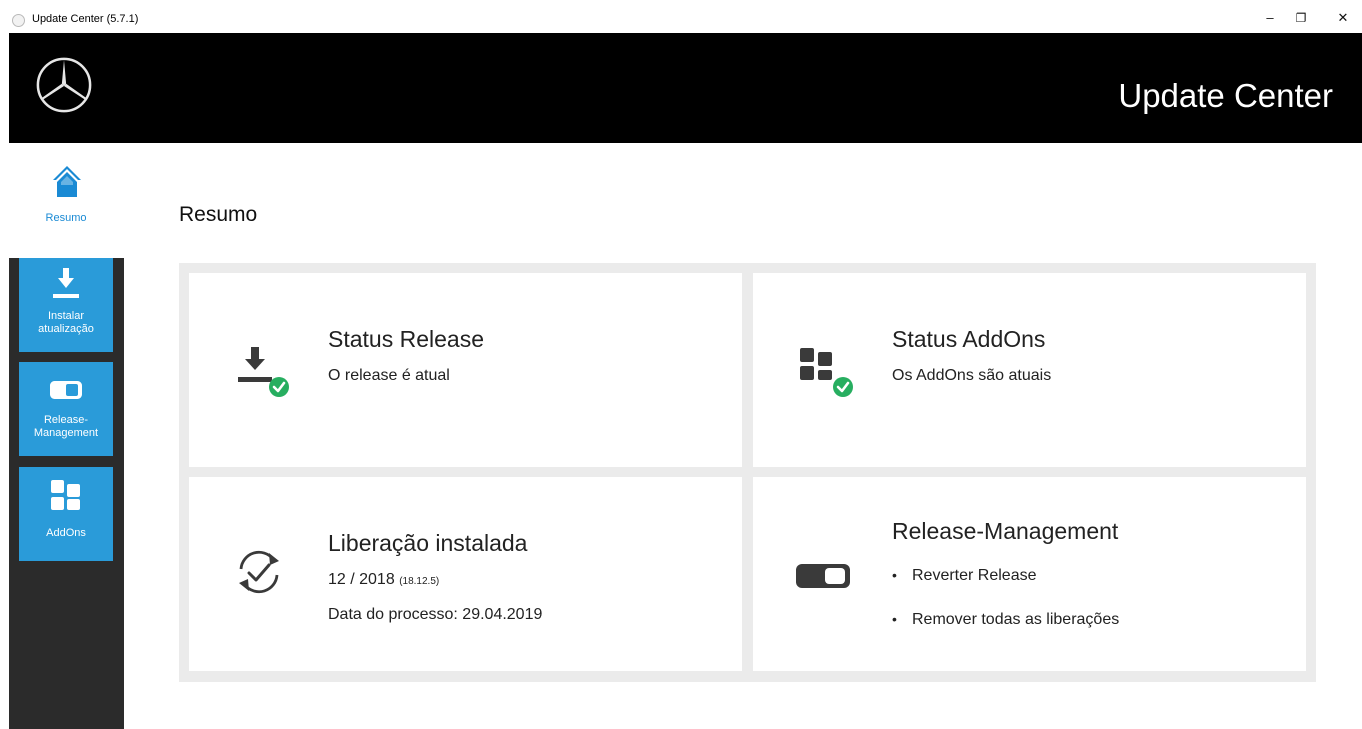 The width and height of the screenshot is (1362, 729). What do you see at coordinates (428, 543) in the screenshot?
I see `card-title: Liberação instalada` at bounding box center [428, 543].